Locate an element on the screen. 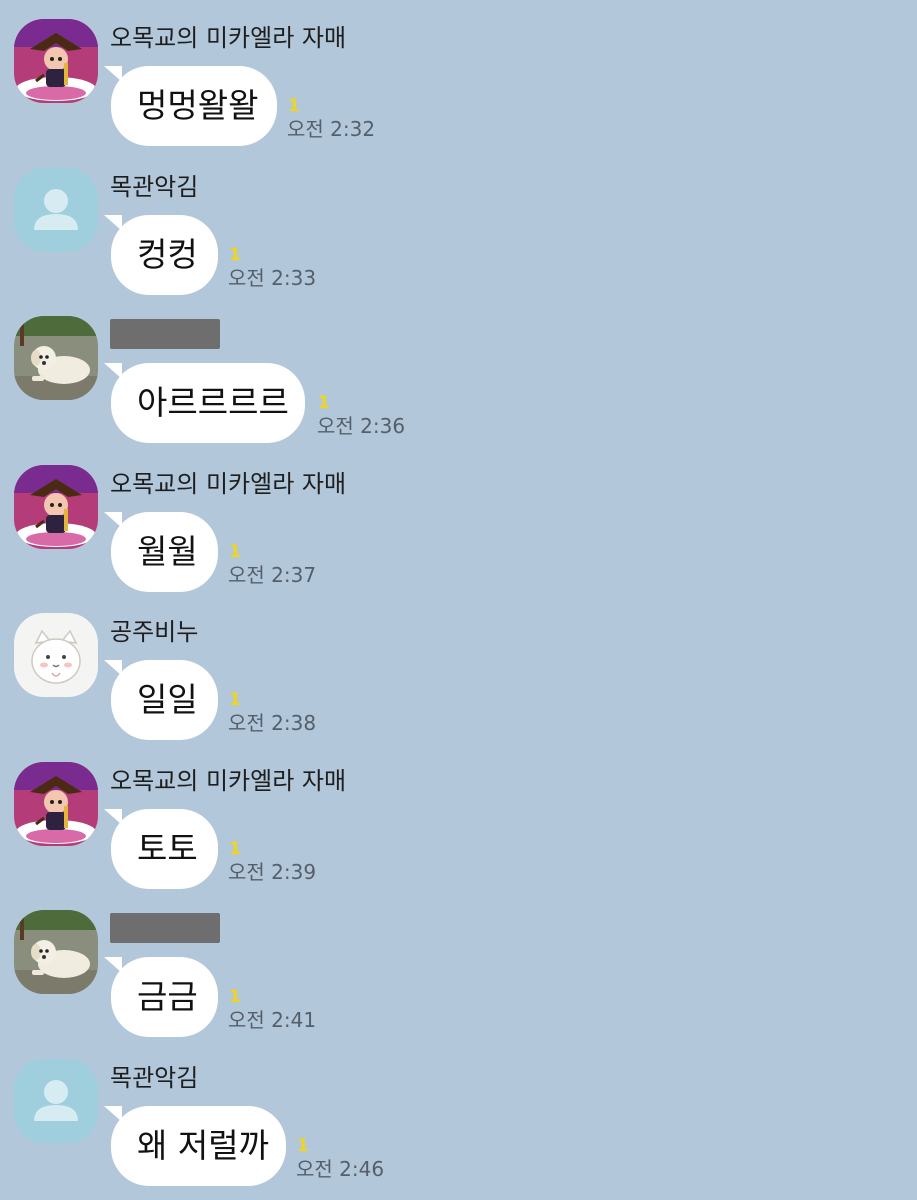 This screenshot has height=1200, width=917. chat-message-row: 금금 1 오전 2:41 is located at coordinates (458, 965).